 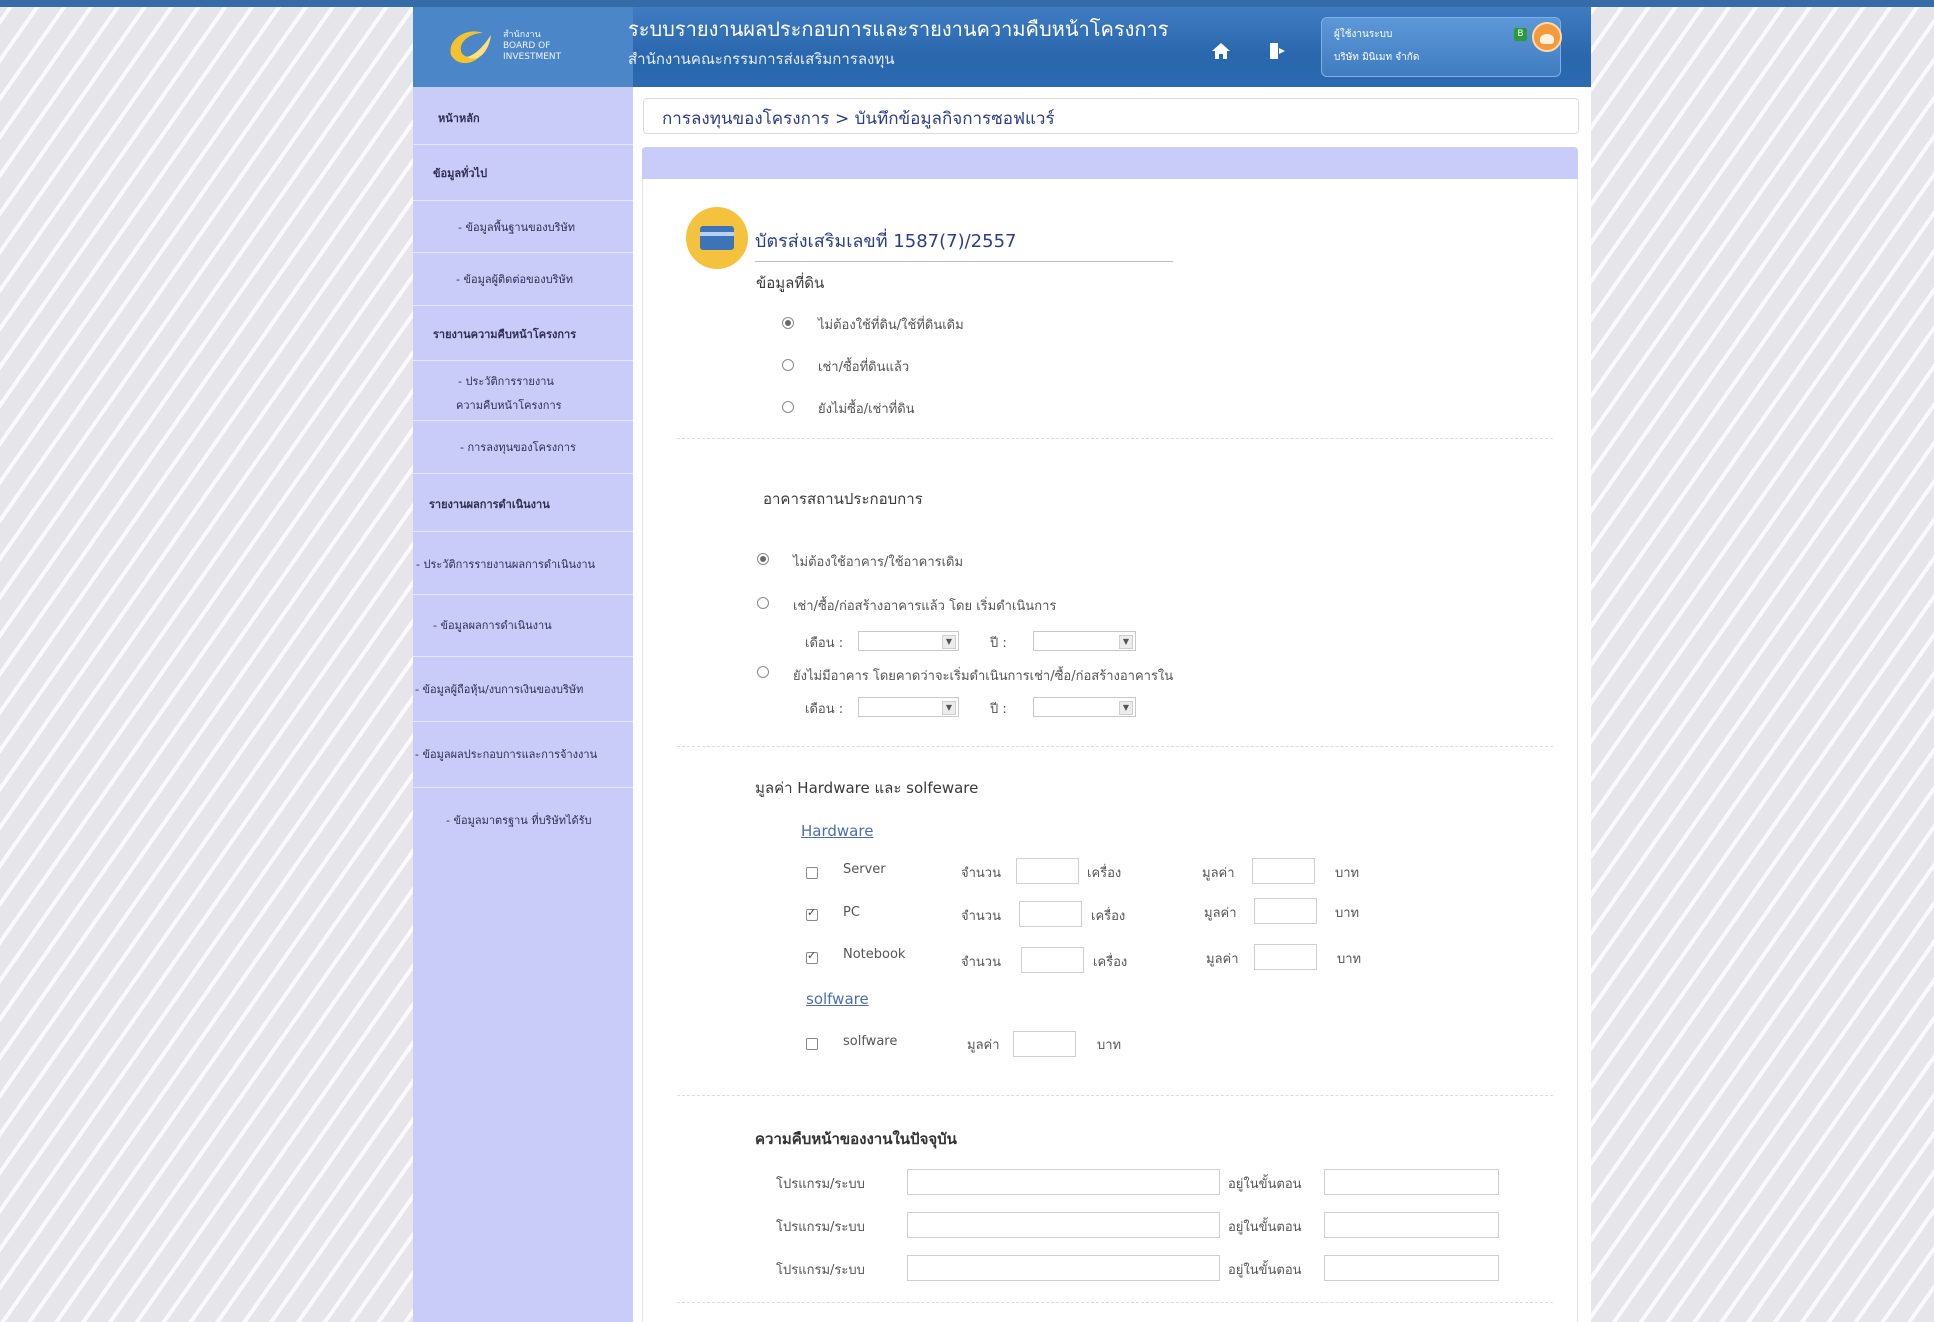 I want to click on avatar, so click(x=1547, y=37).